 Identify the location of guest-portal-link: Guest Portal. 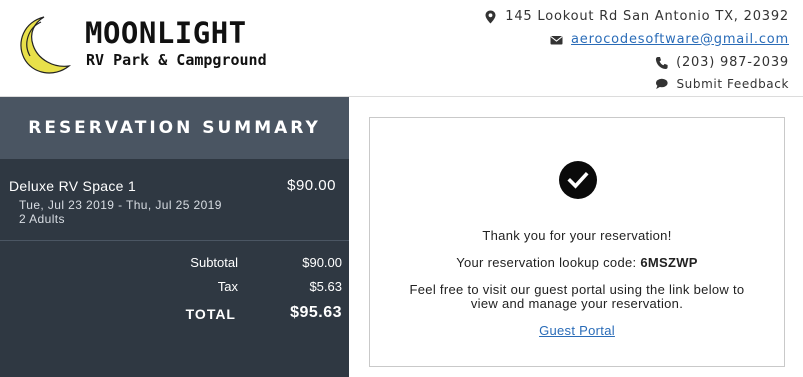
(577, 330).